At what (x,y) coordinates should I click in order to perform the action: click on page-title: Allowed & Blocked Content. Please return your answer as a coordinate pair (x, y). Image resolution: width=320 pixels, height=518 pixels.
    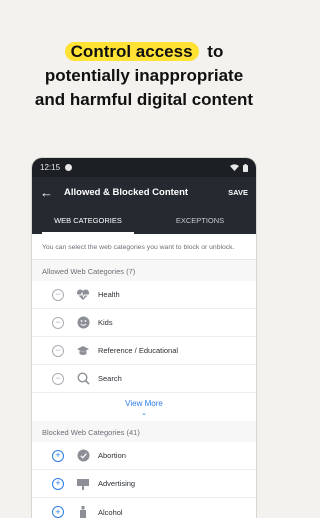
    Looking at the image, I should click on (126, 192).